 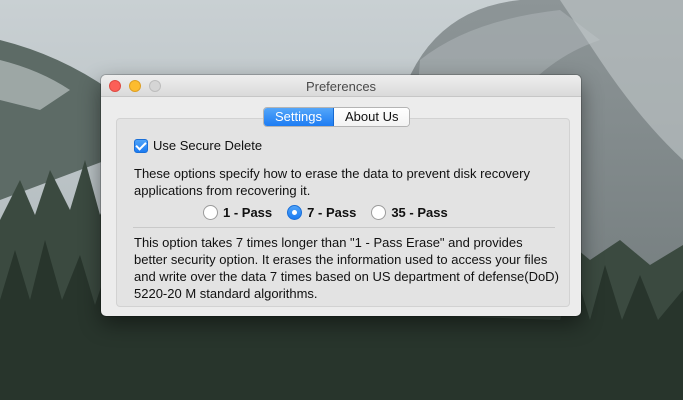 What do you see at coordinates (141, 145) in the screenshot?
I see `secure-delete-checkbox` at bounding box center [141, 145].